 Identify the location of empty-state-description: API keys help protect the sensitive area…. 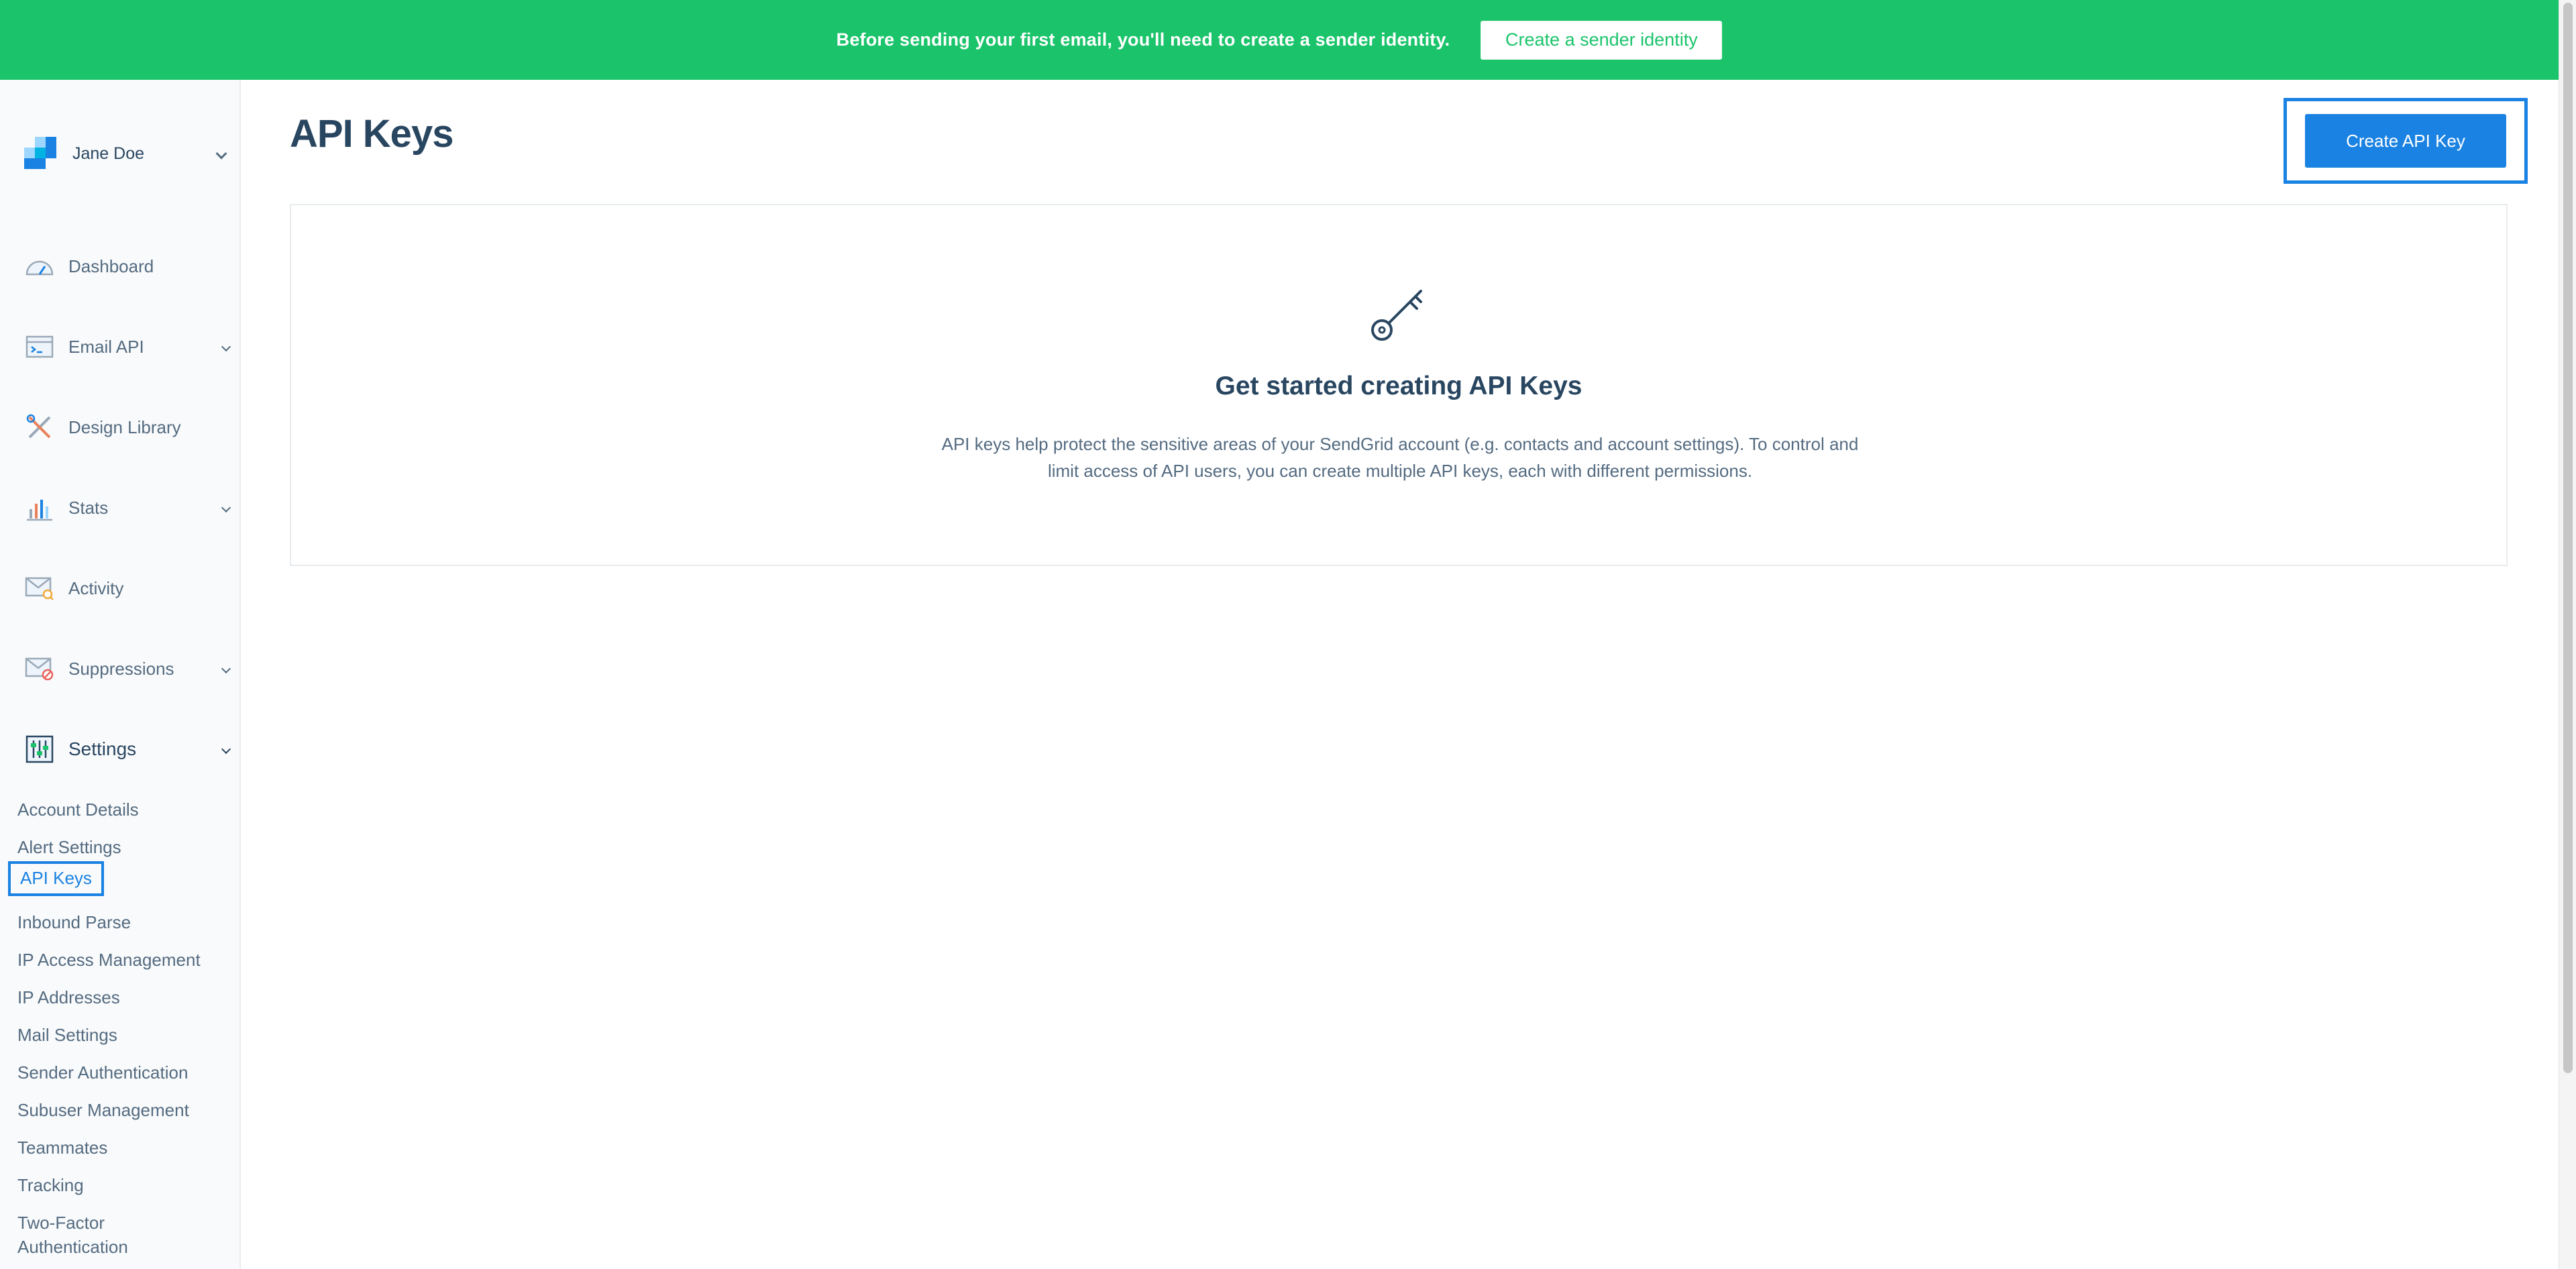
(1400, 457).